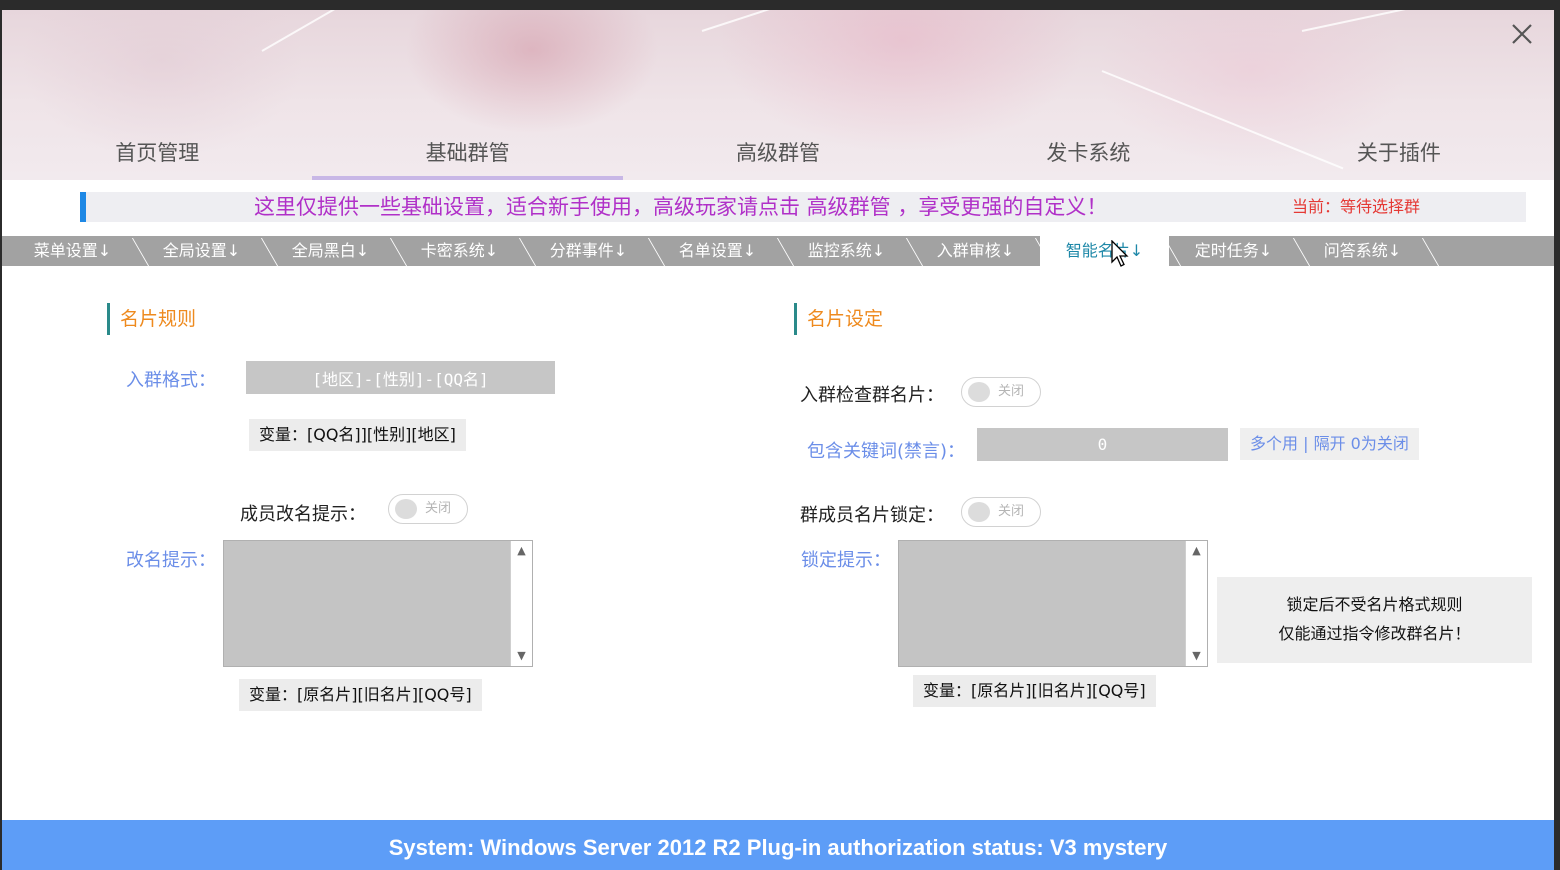 The height and width of the screenshot is (870, 1560). What do you see at coordinates (1088, 154) in the screenshot?
I see `nav-card-system: 发卡系统` at bounding box center [1088, 154].